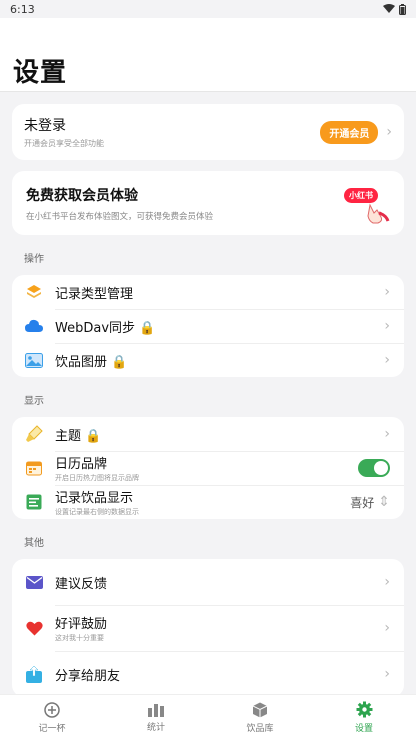 This screenshot has width=416, height=740. What do you see at coordinates (34, 259) in the screenshot?
I see `section-label-operations: 操作` at bounding box center [34, 259].